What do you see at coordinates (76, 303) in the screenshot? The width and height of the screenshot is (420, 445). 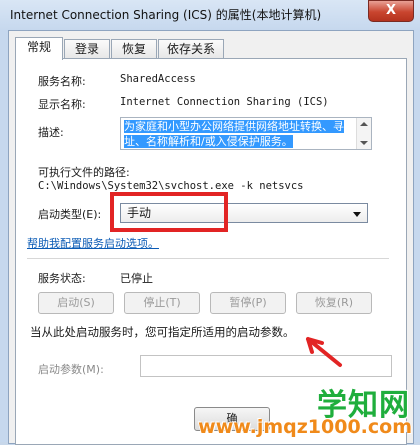 I see `start-button: 启动(S)` at bounding box center [76, 303].